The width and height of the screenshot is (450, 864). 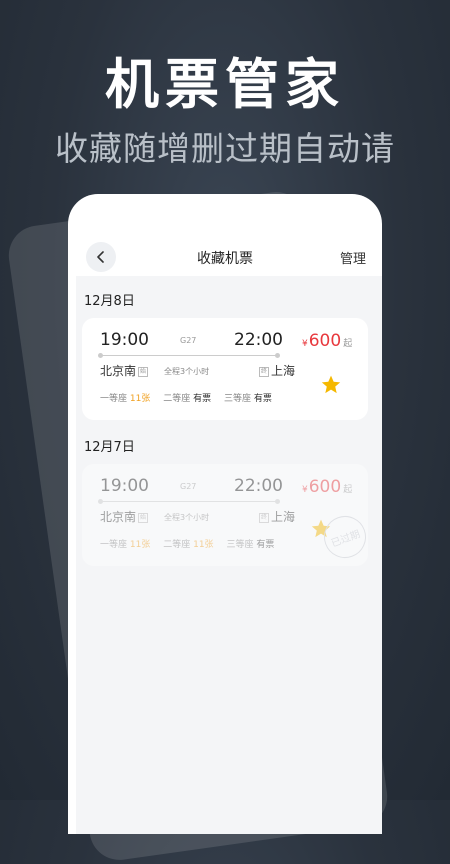 I want to click on date-header: 12月7日, so click(x=109, y=447).